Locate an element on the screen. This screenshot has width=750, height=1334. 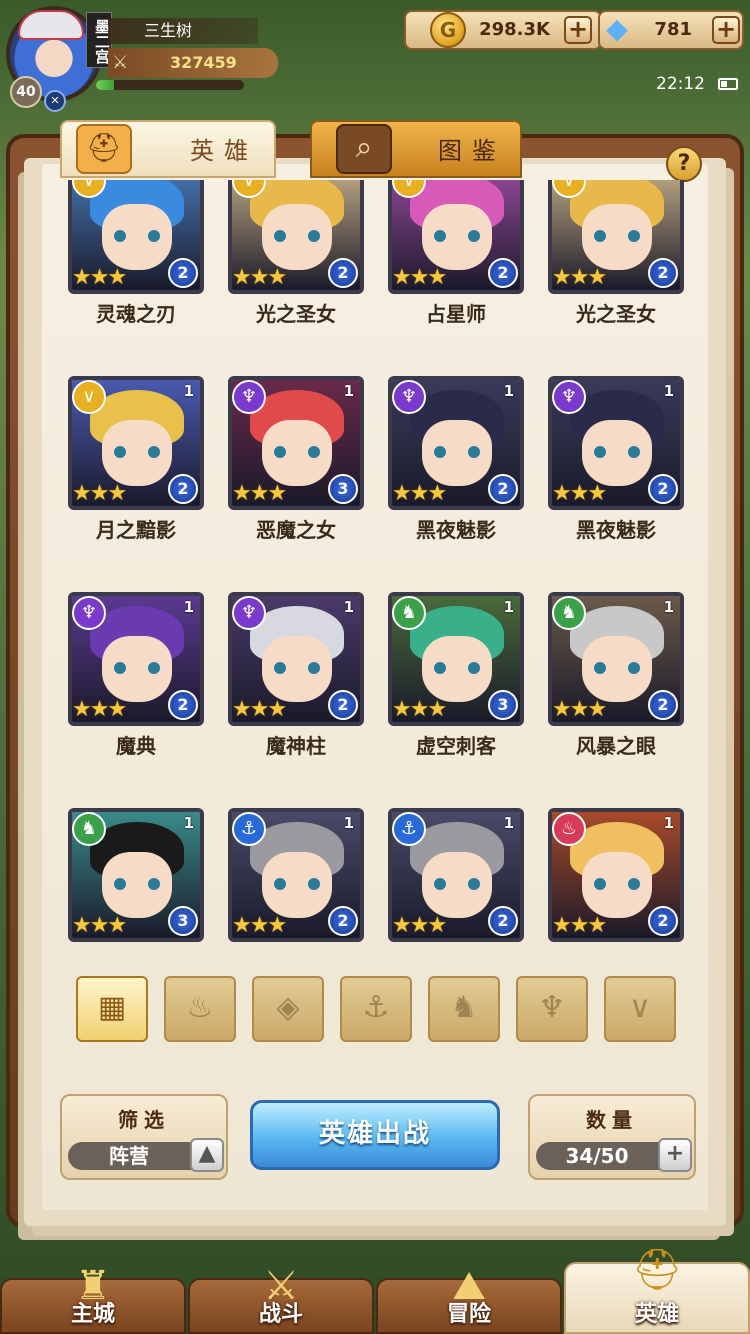
hero-card: ∨ ★★★ 2 灵魂之刃 is located at coordinates (136, 260).